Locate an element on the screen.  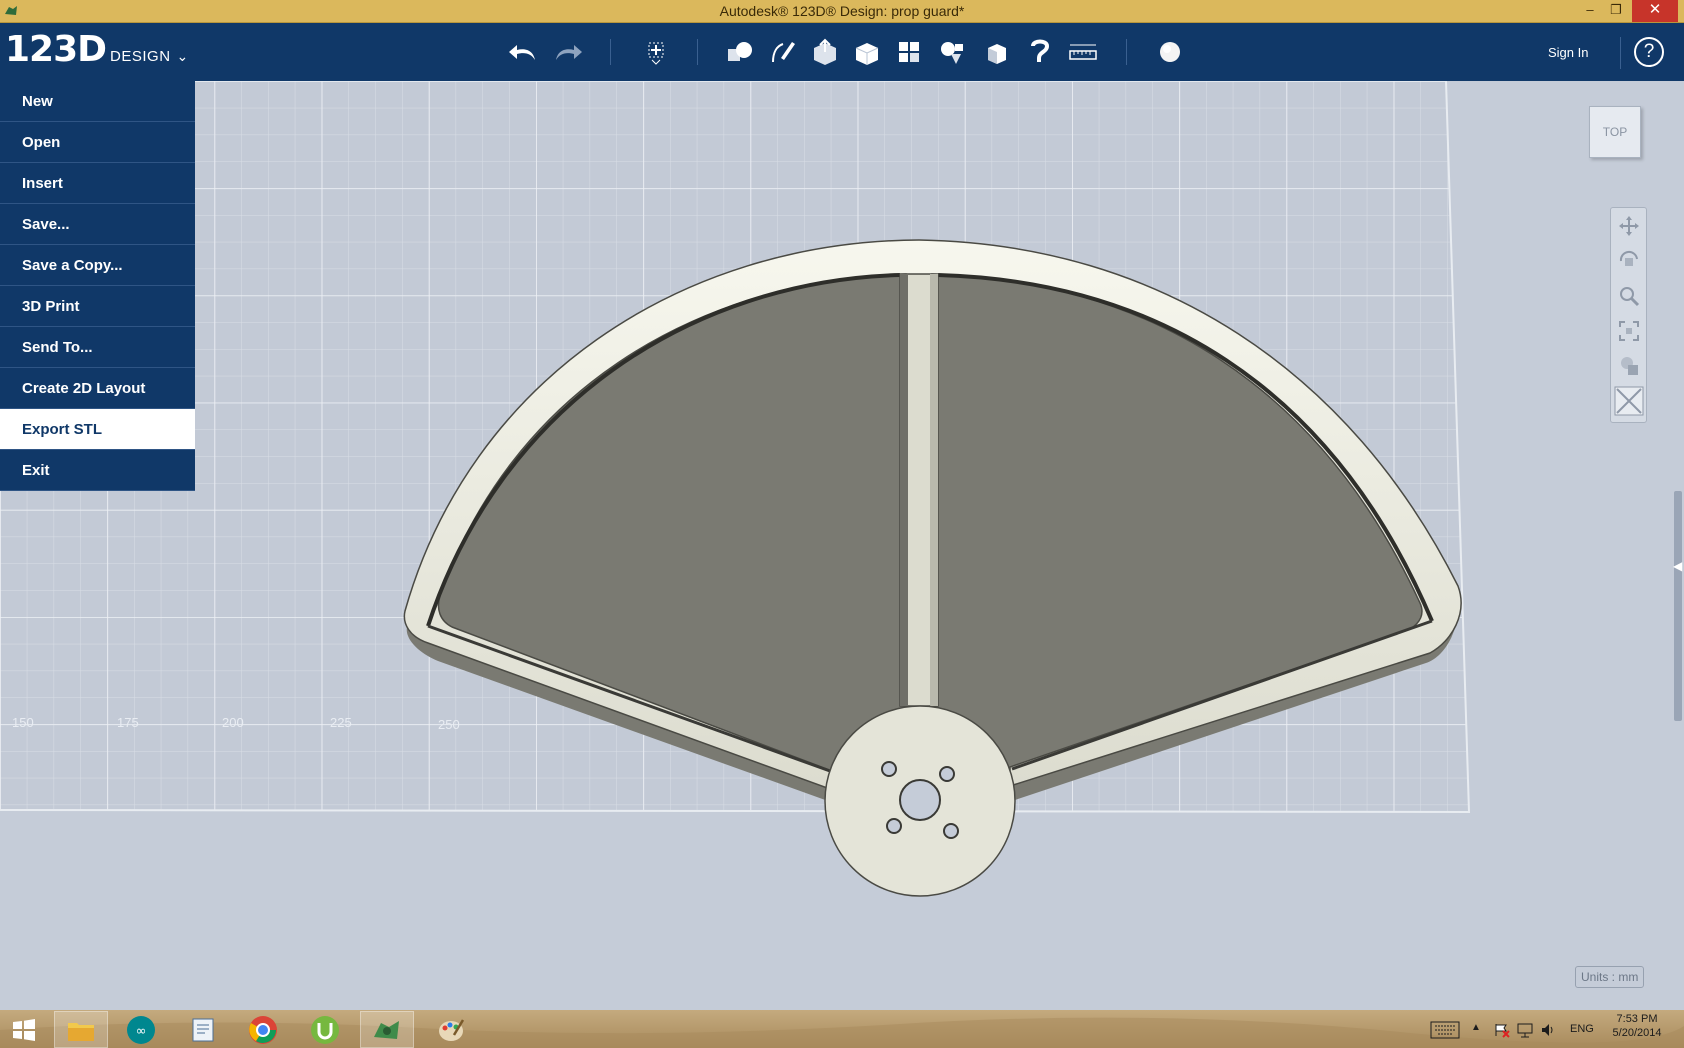
sketch-icon is located at coordinates (782, 52).